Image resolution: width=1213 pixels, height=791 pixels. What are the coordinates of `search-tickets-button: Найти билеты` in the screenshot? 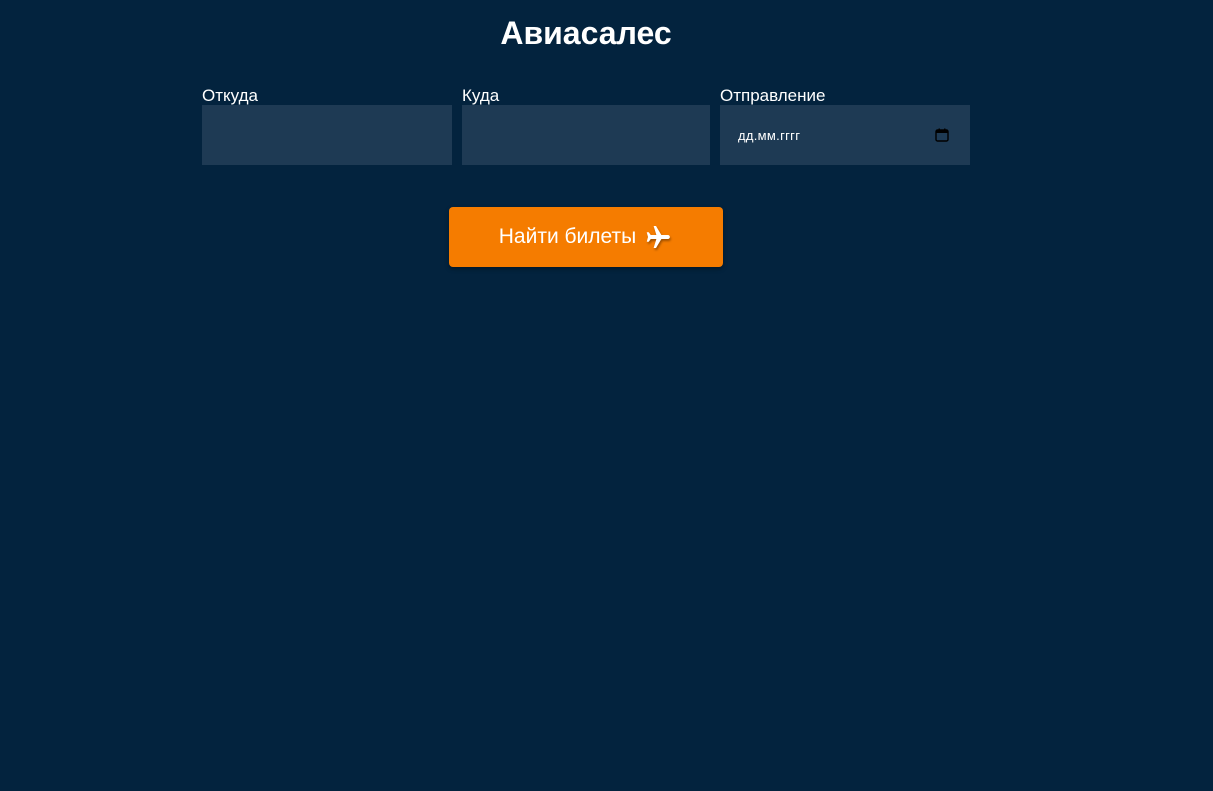 It's located at (586, 237).